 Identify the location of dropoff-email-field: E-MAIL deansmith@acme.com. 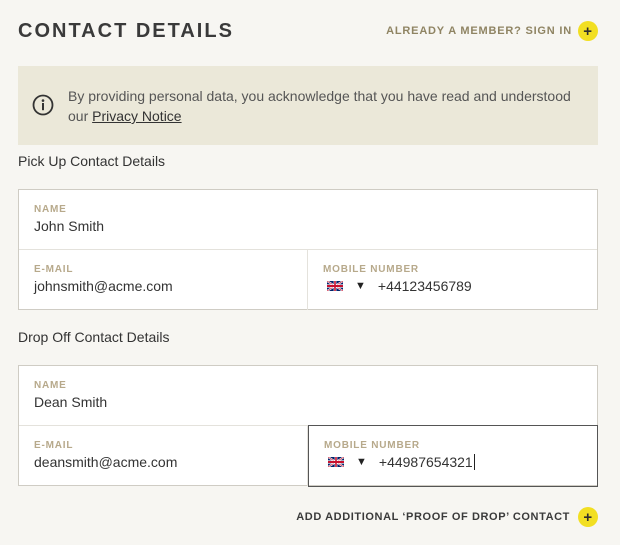
(163, 456).